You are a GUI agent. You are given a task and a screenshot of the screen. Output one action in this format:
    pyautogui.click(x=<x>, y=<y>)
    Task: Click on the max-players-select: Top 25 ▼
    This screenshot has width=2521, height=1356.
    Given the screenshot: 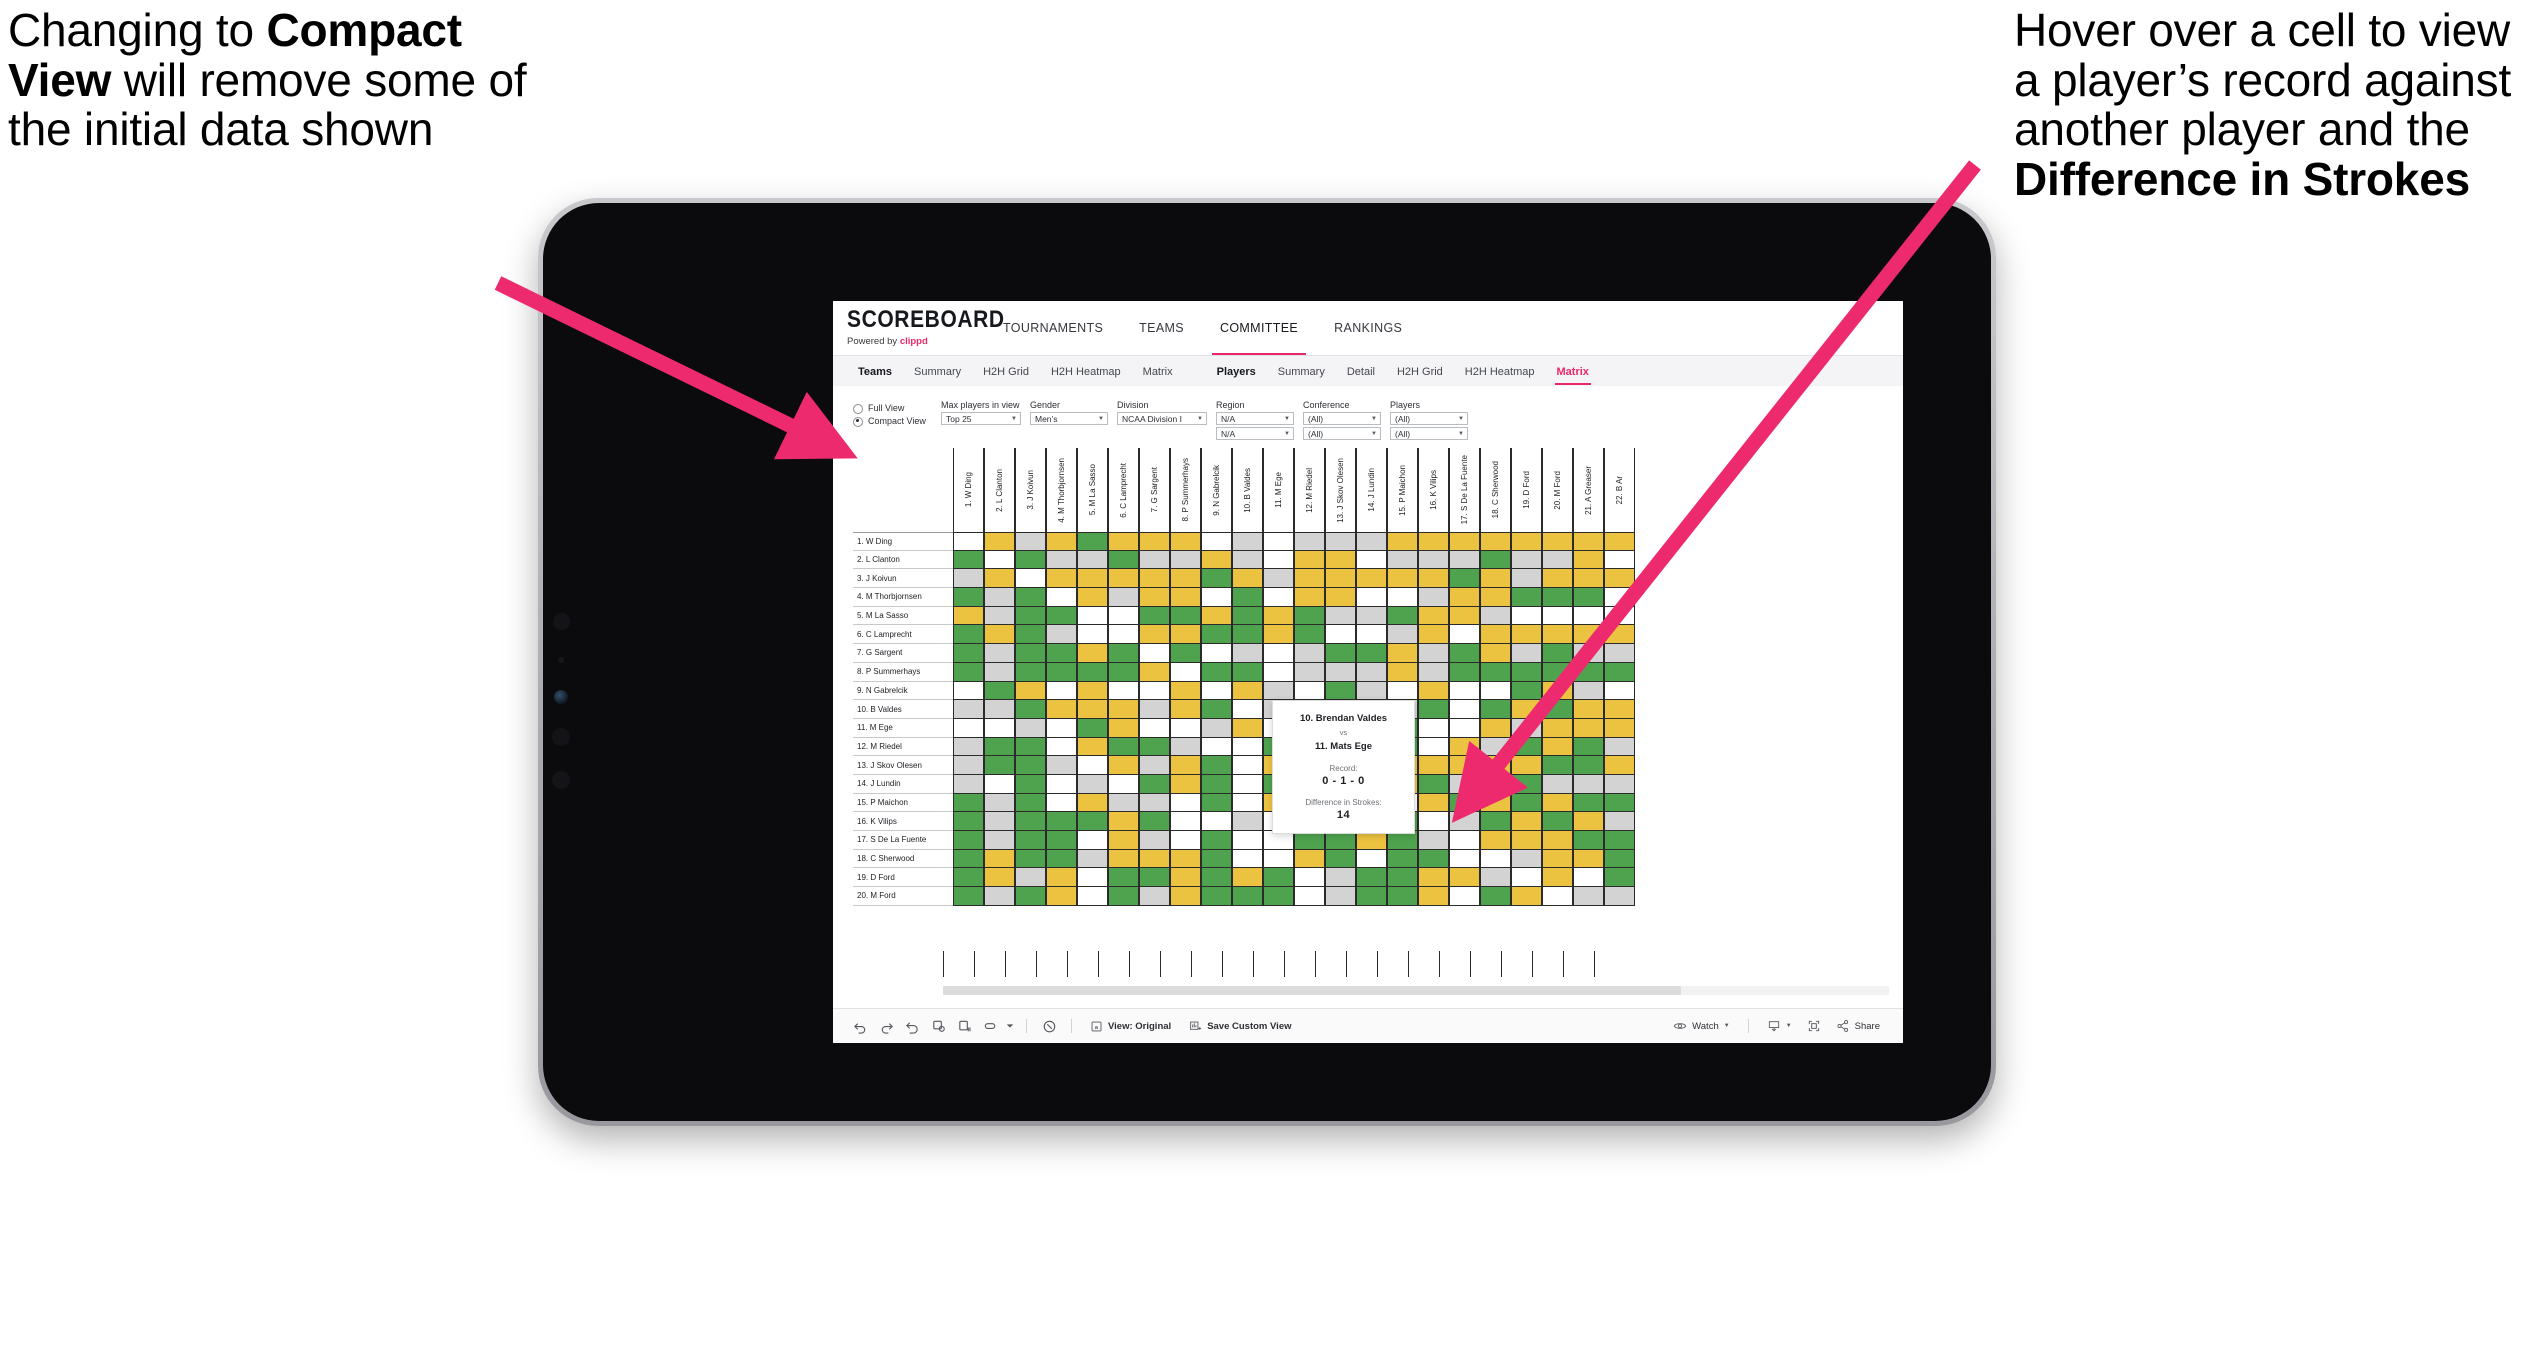 What is the action you would take?
    pyautogui.click(x=981, y=418)
    